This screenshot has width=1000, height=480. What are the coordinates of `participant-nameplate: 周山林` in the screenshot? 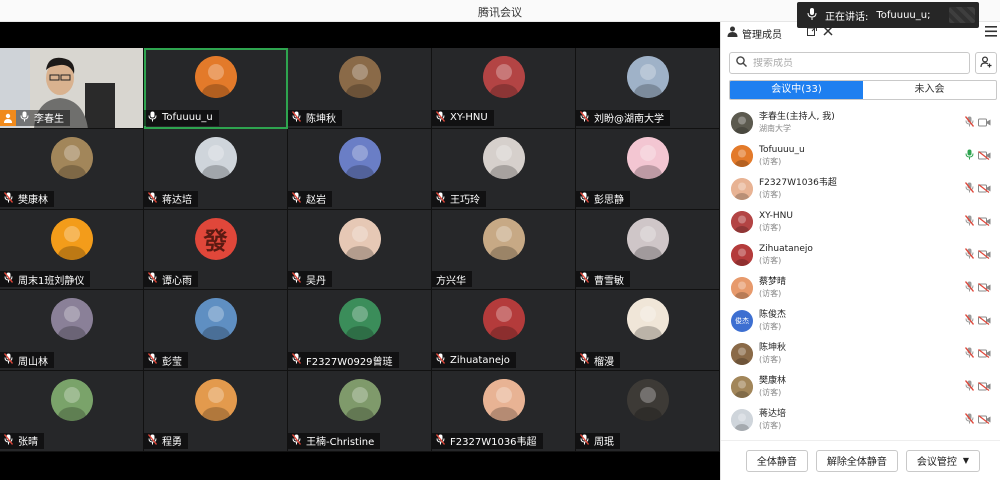 It's located at (27, 360).